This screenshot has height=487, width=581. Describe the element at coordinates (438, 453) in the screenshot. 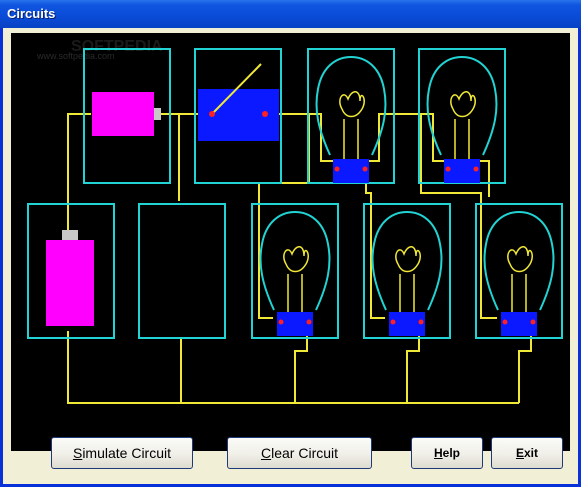

I see `help-mnemonic: H` at that location.